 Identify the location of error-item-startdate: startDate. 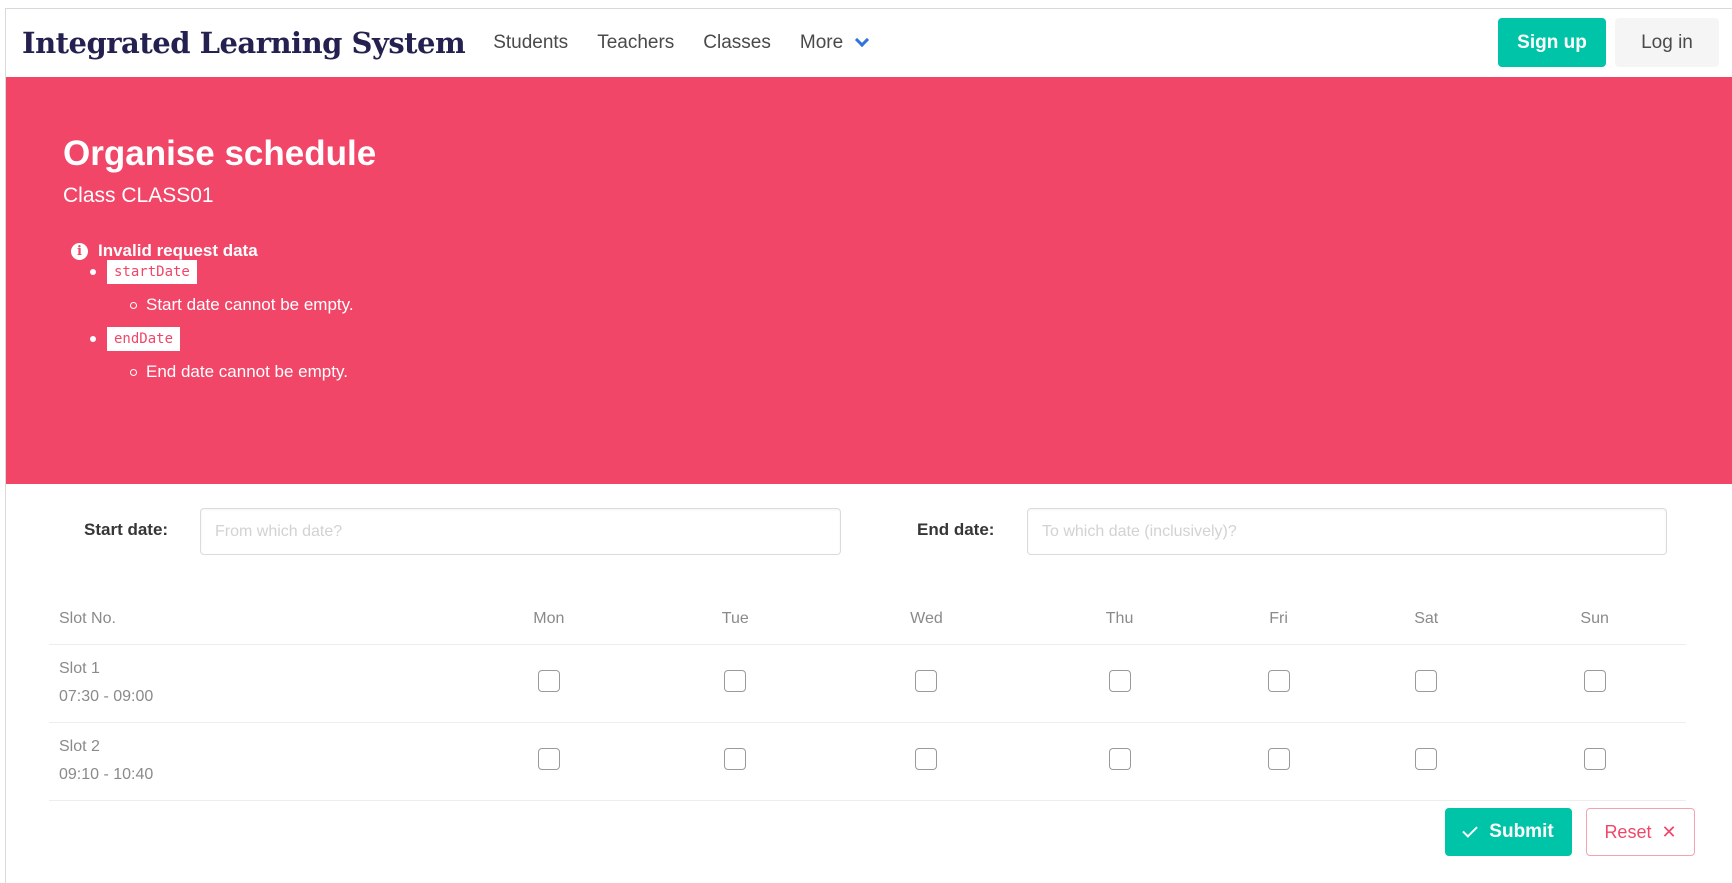
(143, 272).